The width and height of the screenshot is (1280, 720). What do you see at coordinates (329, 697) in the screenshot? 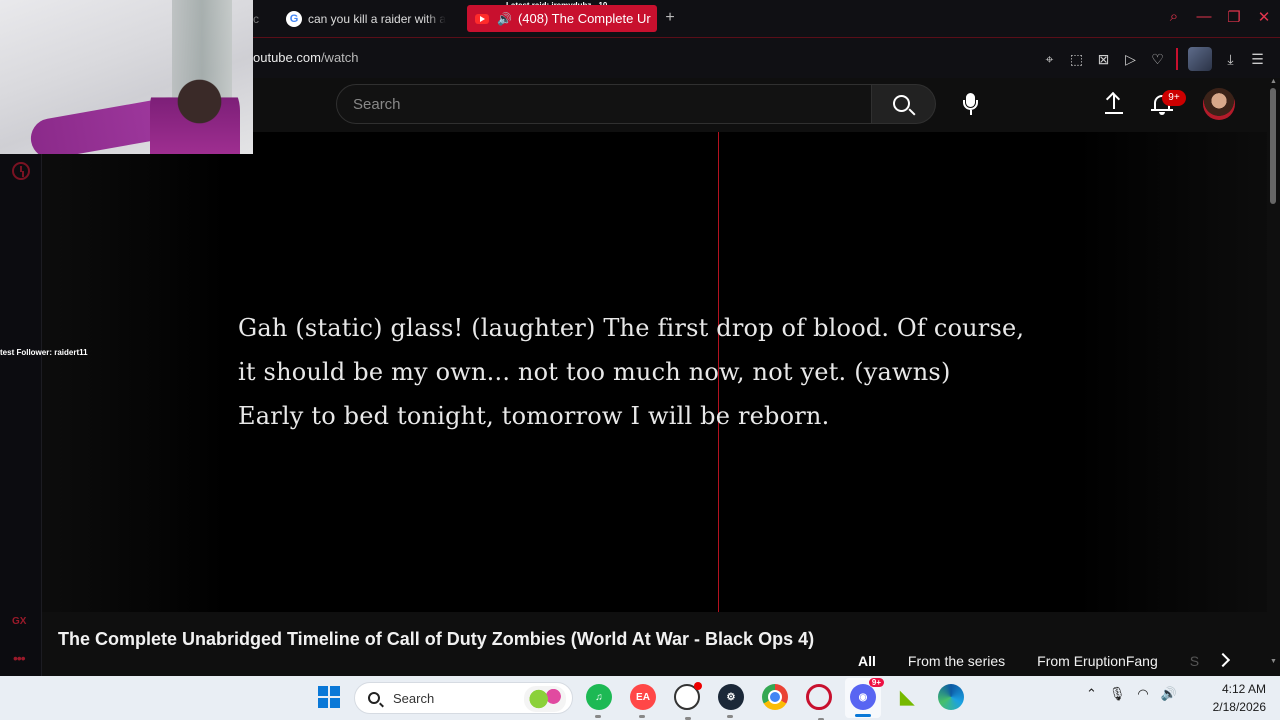
I see `windows-start-button` at bounding box center [329, 697].